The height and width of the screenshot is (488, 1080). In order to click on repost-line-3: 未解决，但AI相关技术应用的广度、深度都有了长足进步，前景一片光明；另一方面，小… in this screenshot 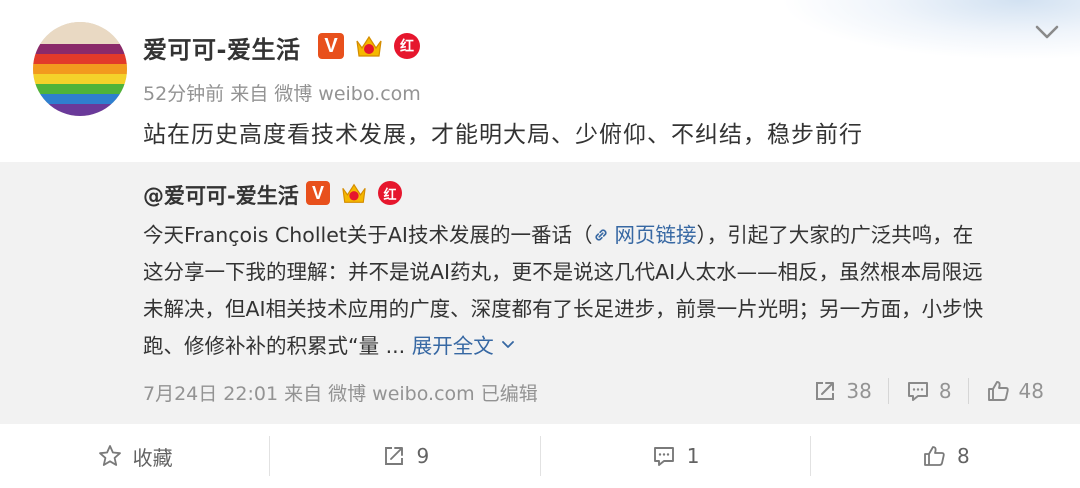, I will do `click(563, 309)`.